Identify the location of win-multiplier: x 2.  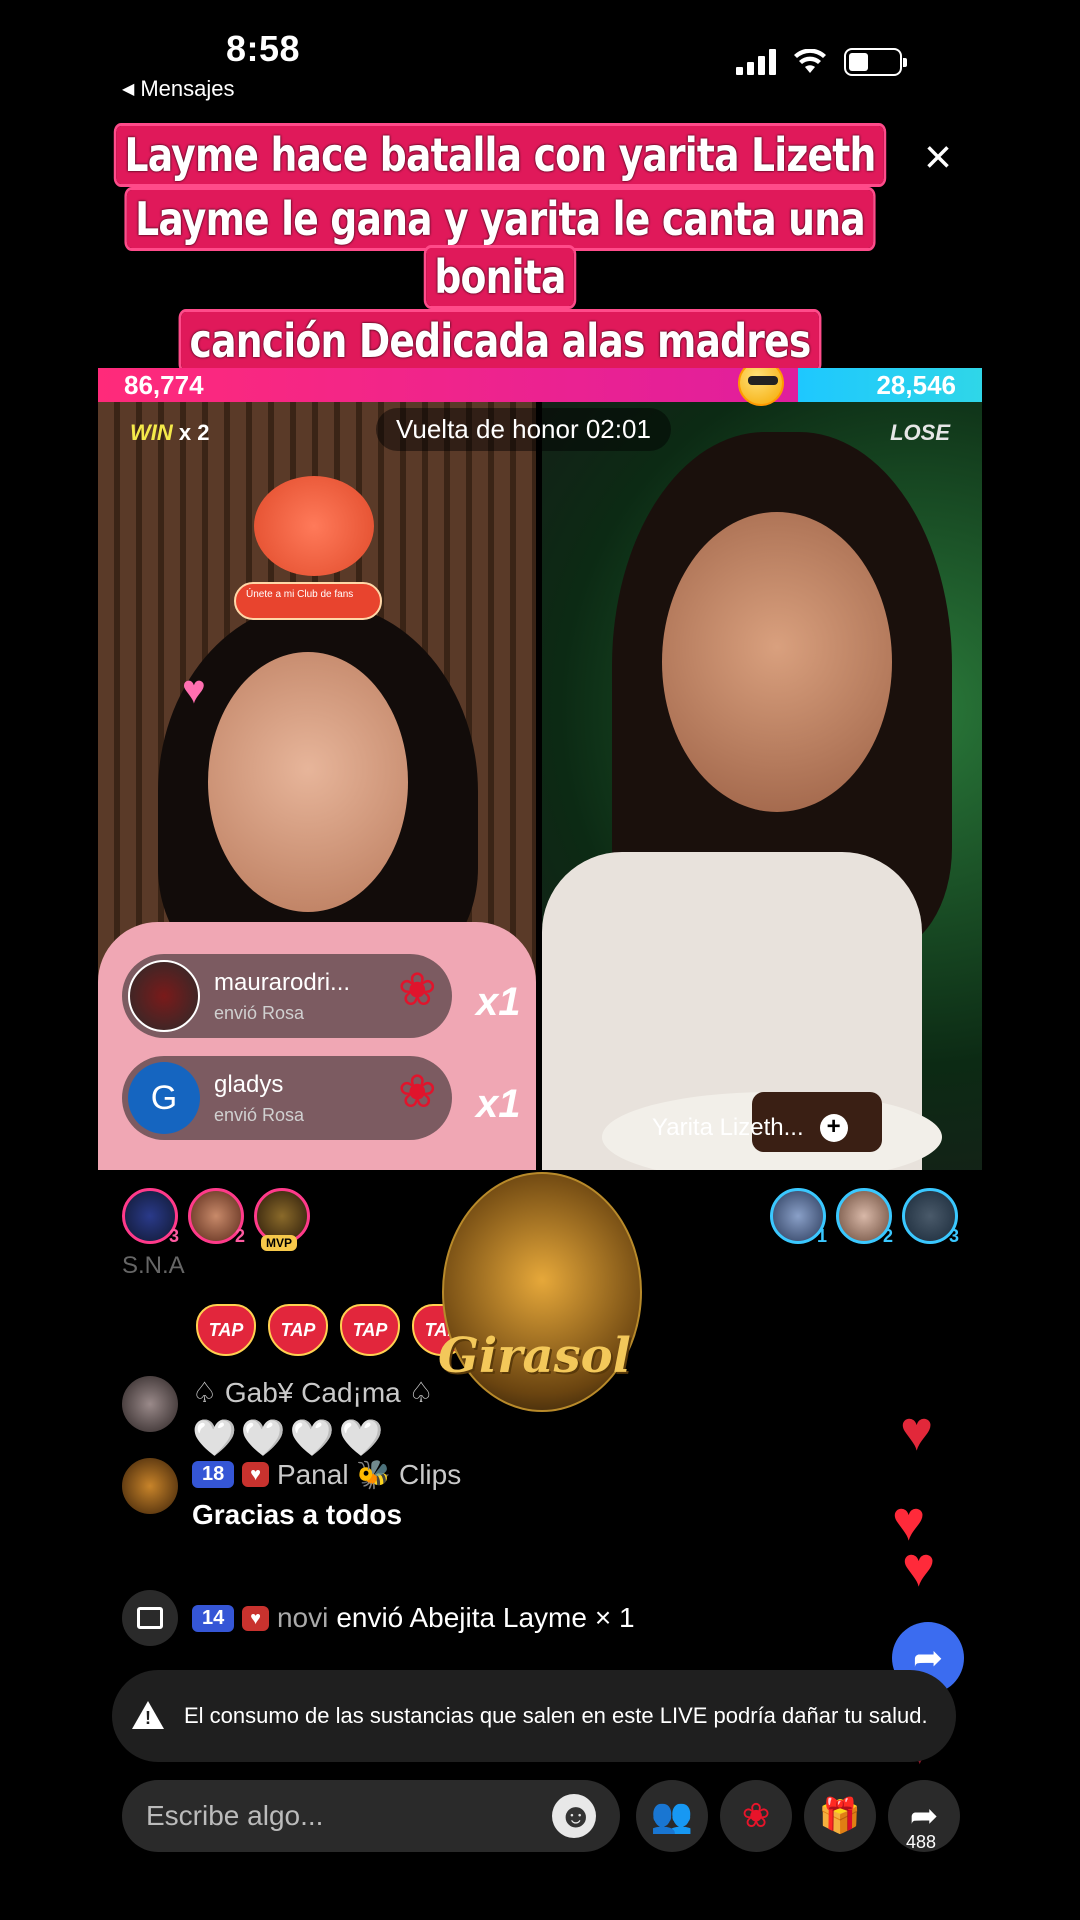
(194, 432).